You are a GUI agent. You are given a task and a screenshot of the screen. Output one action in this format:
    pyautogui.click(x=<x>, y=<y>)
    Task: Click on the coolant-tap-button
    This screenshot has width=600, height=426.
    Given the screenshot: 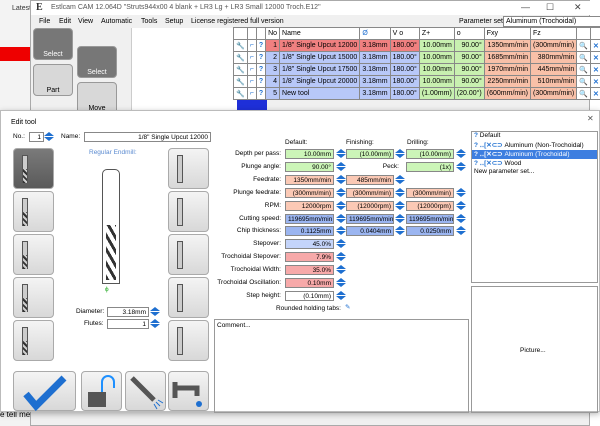 What is the action you would take?
    pyautogui.click(x=188, y=391)
    